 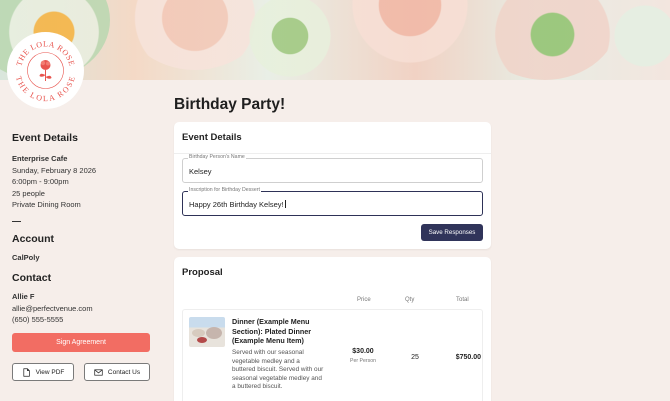 I want to click on contact-us-label: Contact Us, so click(x=124, y=372).